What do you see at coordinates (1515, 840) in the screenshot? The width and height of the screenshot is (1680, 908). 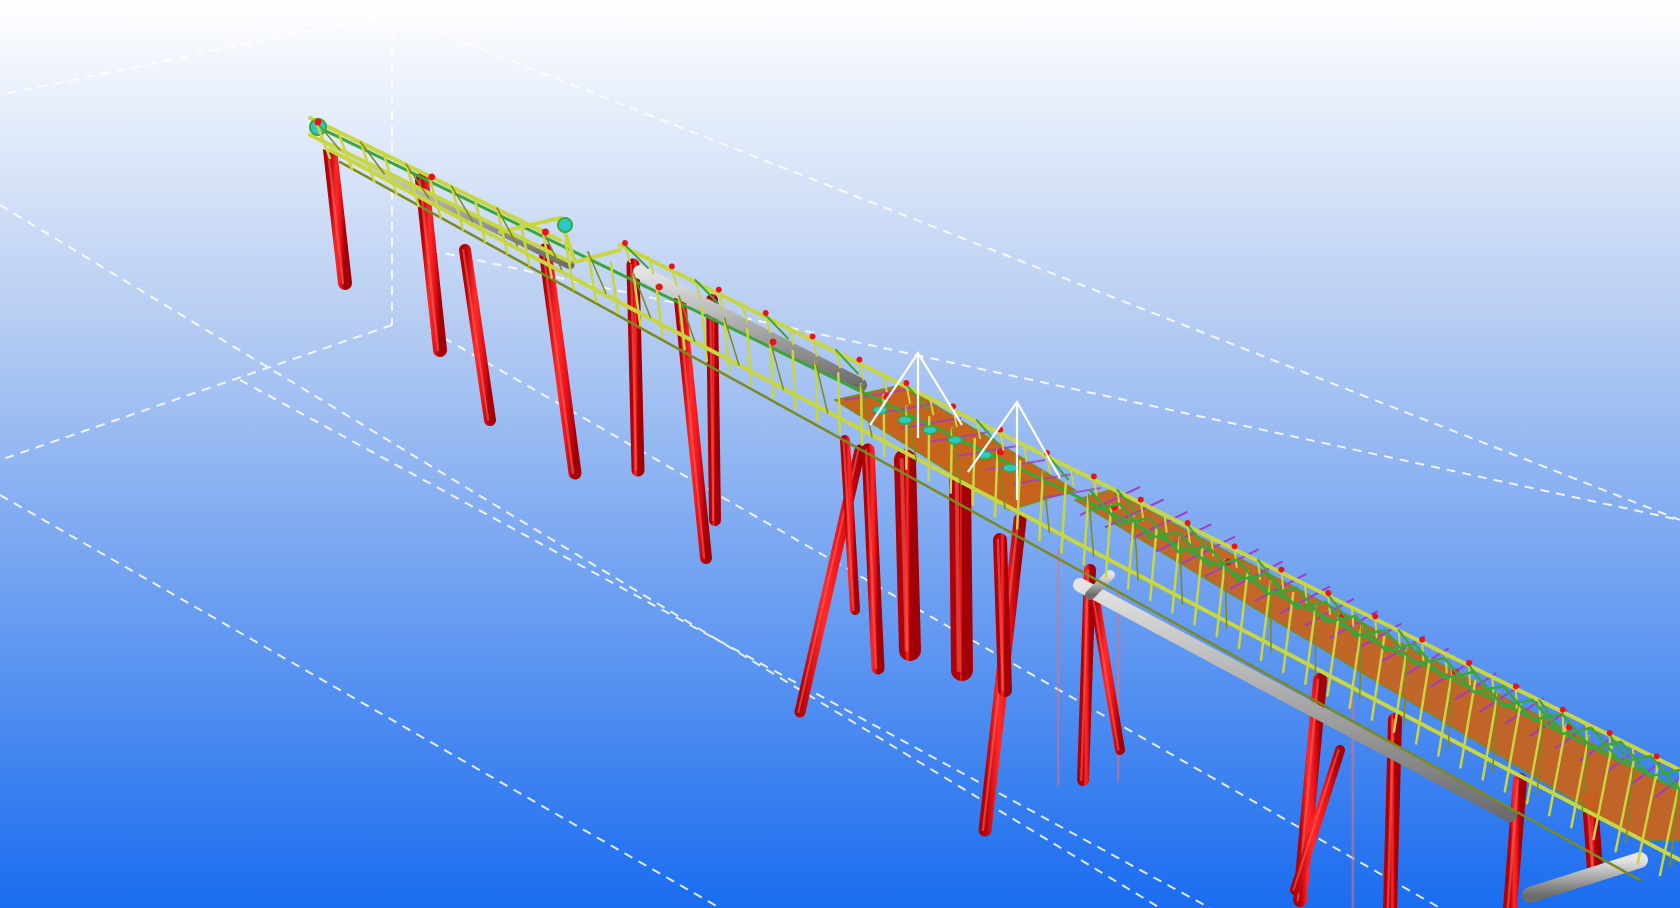 I see `pile` at bounding box center [1515, 840].